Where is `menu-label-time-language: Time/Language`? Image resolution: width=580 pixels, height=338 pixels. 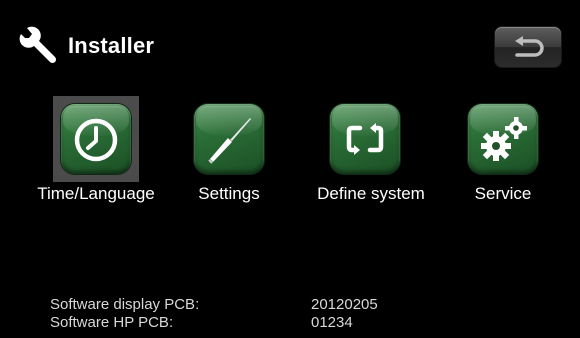
menu-label-time-language: Time/Language is located at coordinates (96, 193).